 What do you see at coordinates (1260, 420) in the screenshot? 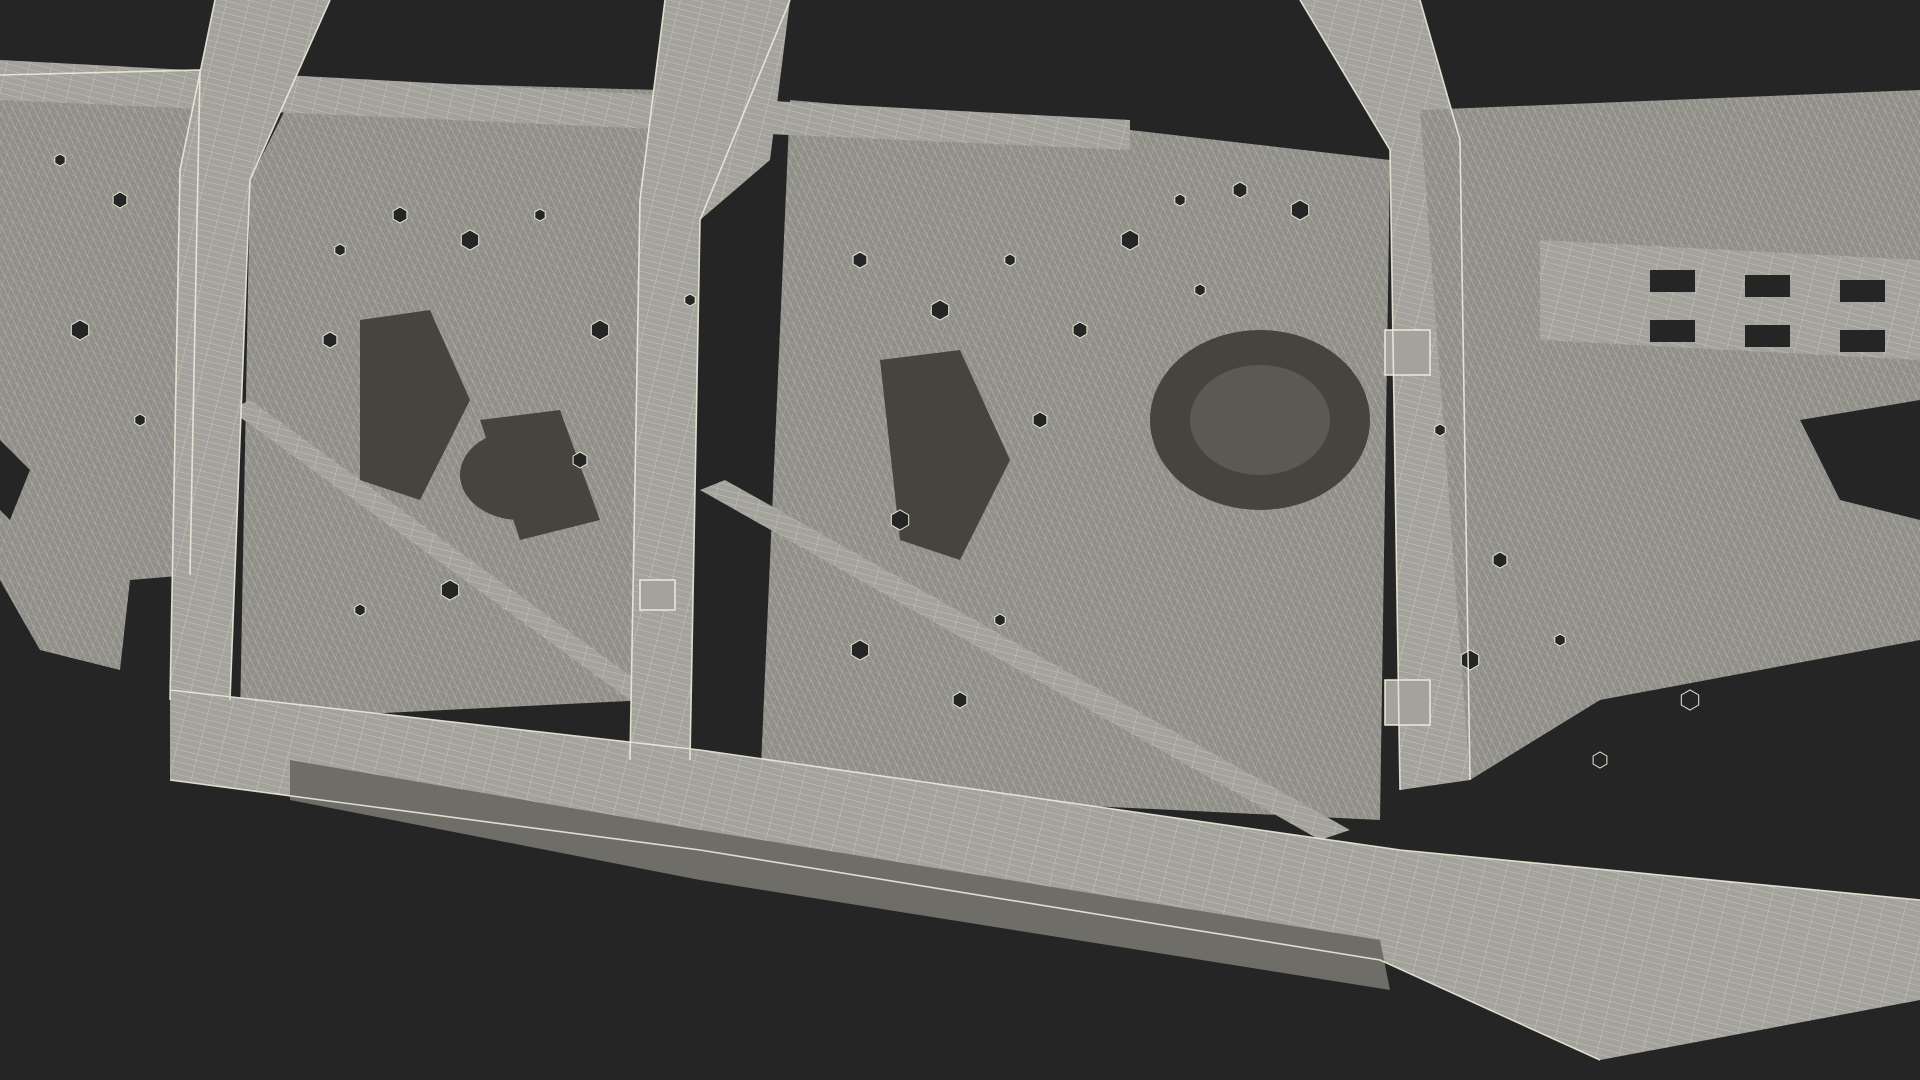
I see `wheel-arch-inner` at bounding box center [1260, 420].